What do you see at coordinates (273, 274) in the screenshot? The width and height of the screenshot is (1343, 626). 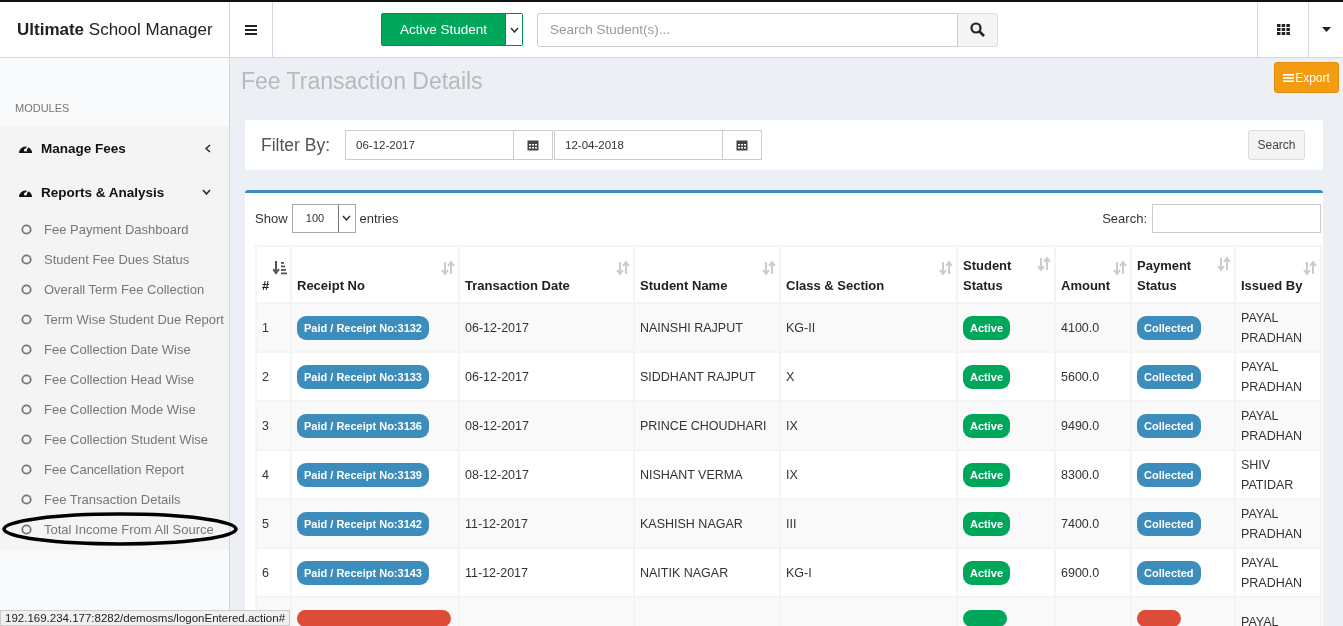 I see `column-header: #` at bounding box center [273, 274].